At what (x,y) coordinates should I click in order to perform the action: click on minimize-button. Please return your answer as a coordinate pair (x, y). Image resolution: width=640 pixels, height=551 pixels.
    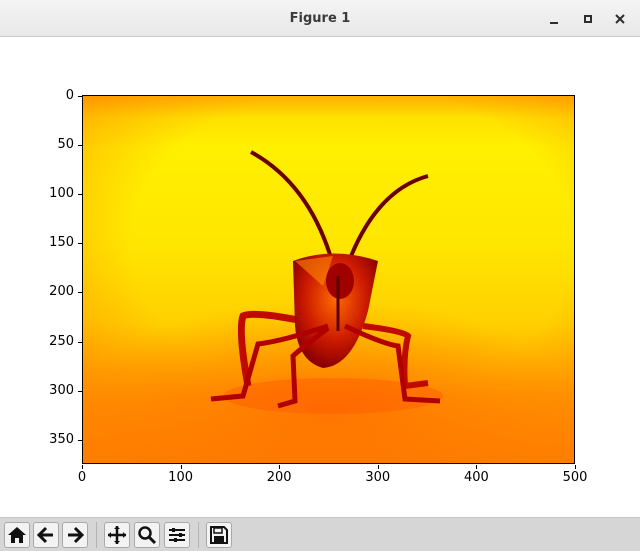
    Looking at the image, I should click on (554, 19).